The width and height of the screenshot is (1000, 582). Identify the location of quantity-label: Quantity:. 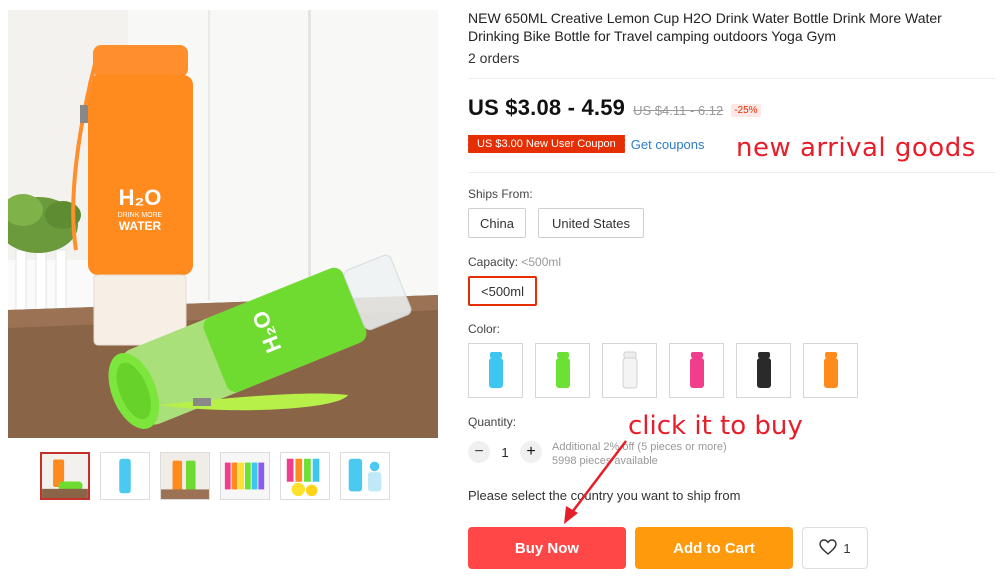
(492, 422).